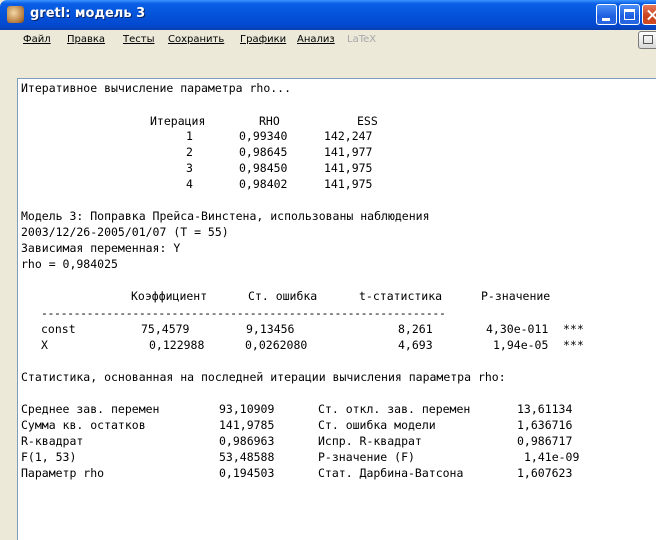 The height and width of the screenshot is (540, 656). Describe the element at coordinates (189, 152) in the screenshot. I see `iter-row-num: 2` at that location.